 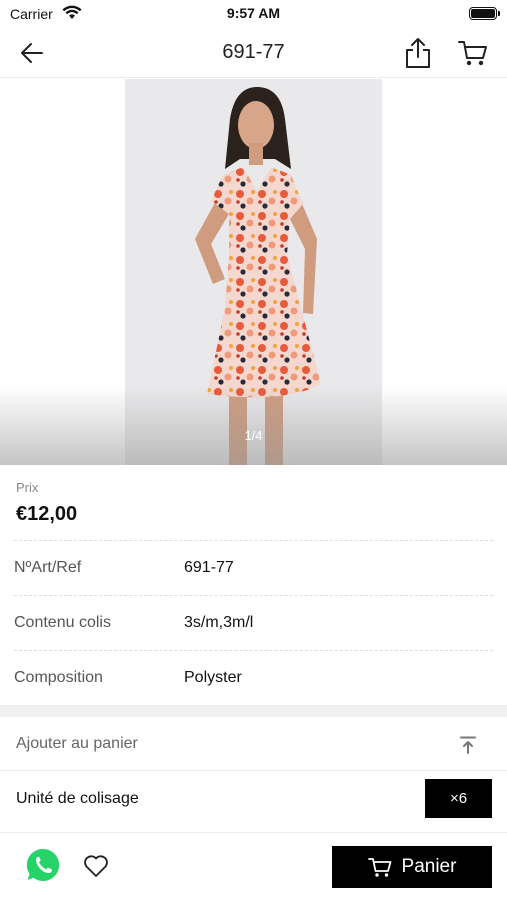 I want to click on image-counter: 1/4, so click(x=253, y=435).